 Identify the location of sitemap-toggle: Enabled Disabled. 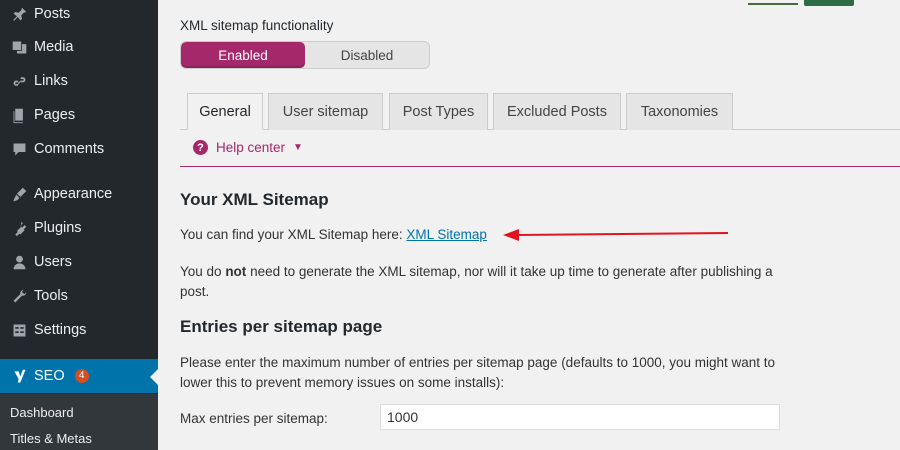
(305, 55).